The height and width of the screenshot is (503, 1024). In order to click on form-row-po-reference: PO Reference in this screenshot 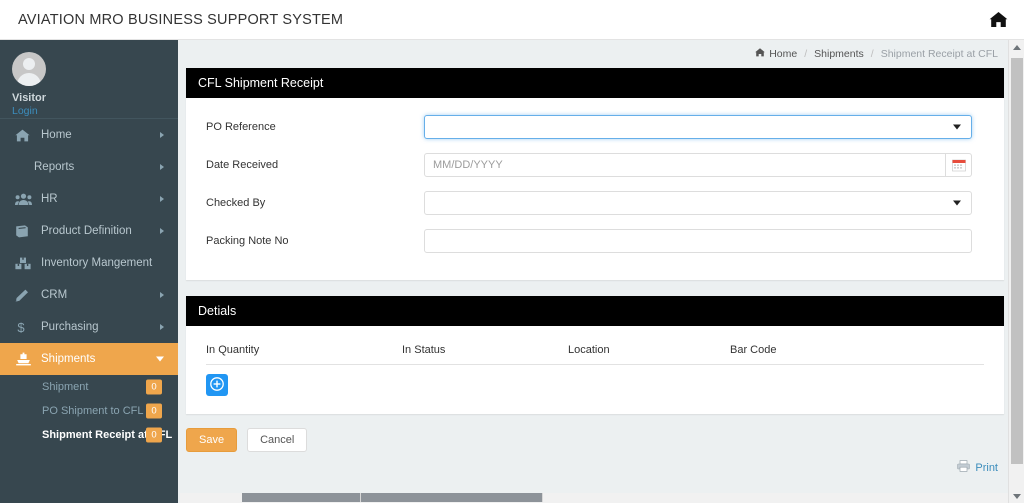, I will do `click(595, 127)`.